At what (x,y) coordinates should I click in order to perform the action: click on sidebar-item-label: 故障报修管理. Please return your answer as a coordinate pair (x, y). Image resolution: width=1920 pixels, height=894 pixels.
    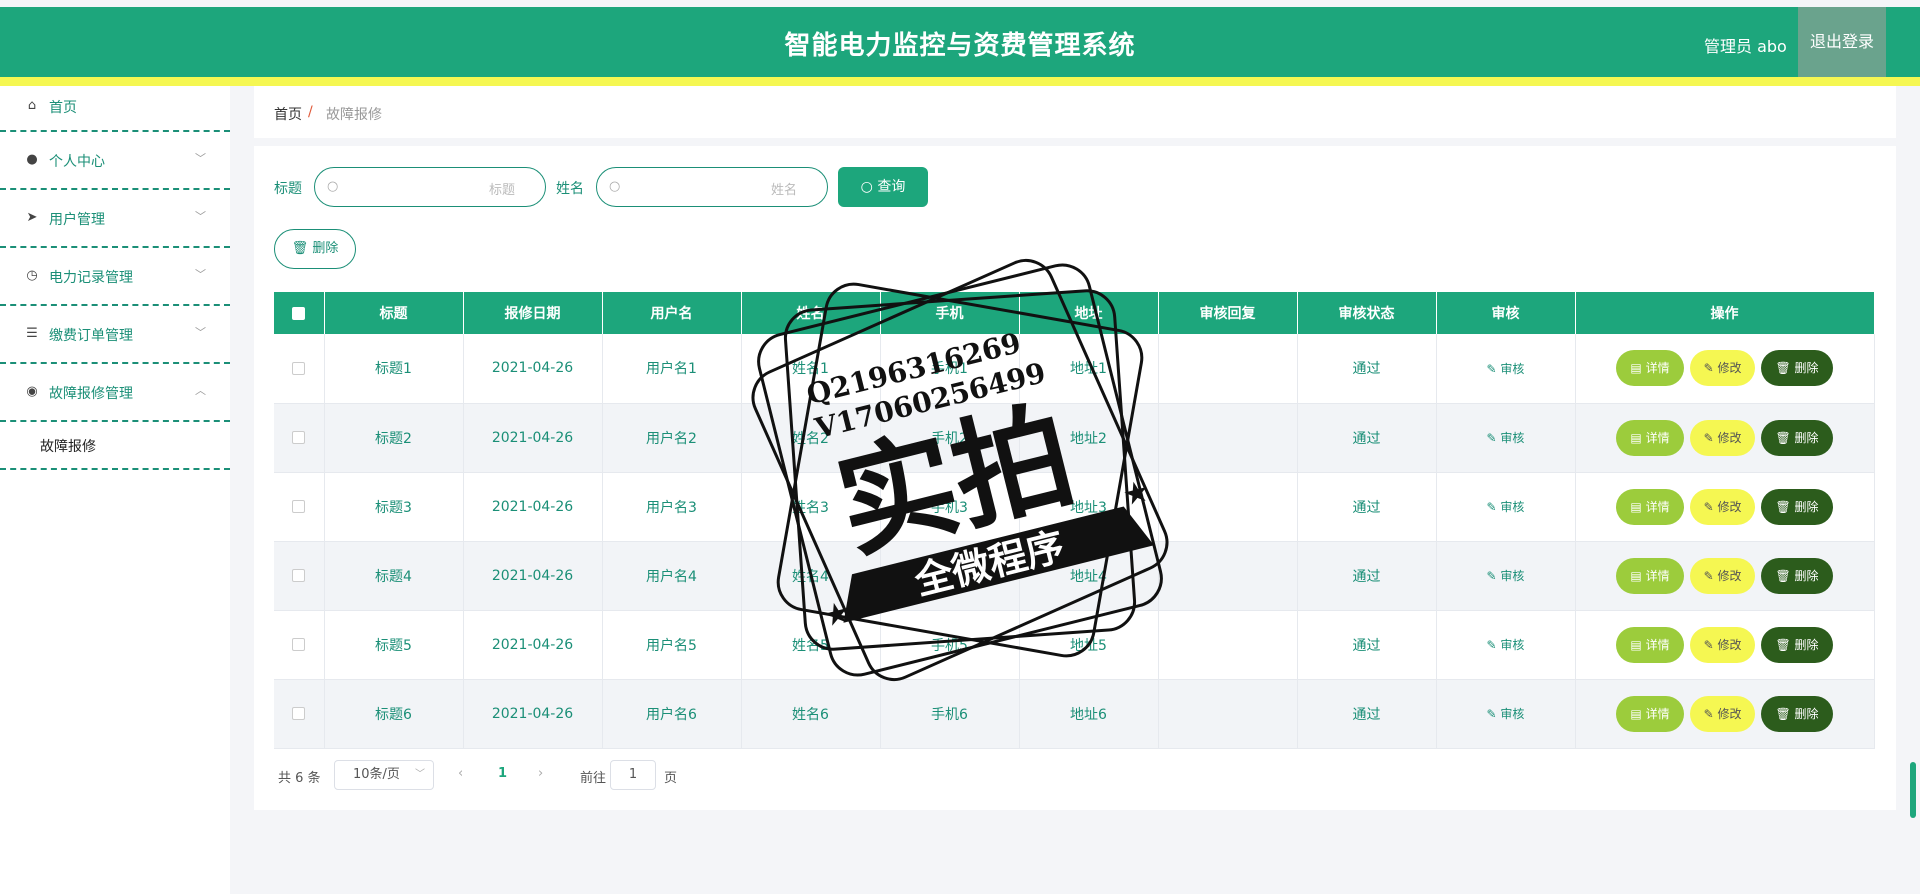
    Looking at the image, I should click on (91, 394).